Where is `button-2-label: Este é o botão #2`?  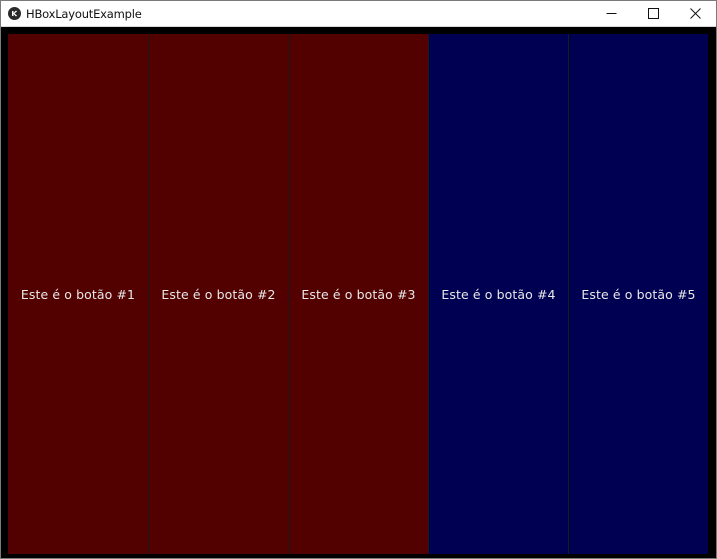 button-2-label: Este é o botão #2 is located at coordinates (218, 294).